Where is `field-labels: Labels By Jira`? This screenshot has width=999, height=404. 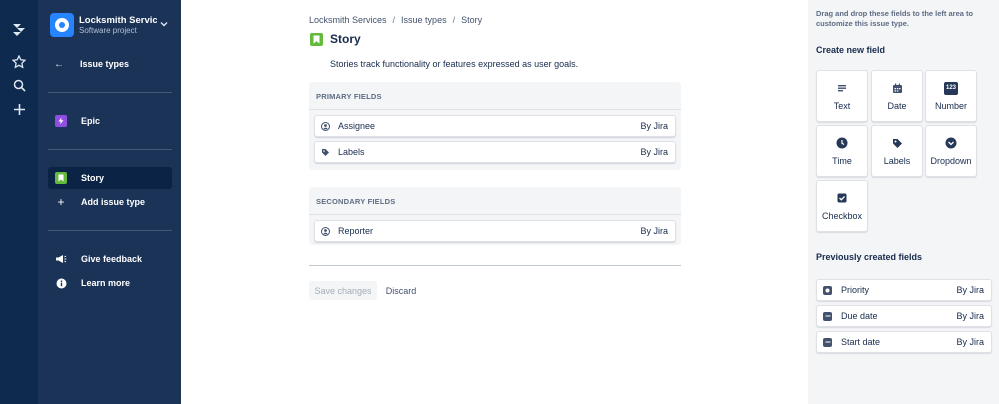
field-labels: Labels By Jira is located at coordinates (495, 152).